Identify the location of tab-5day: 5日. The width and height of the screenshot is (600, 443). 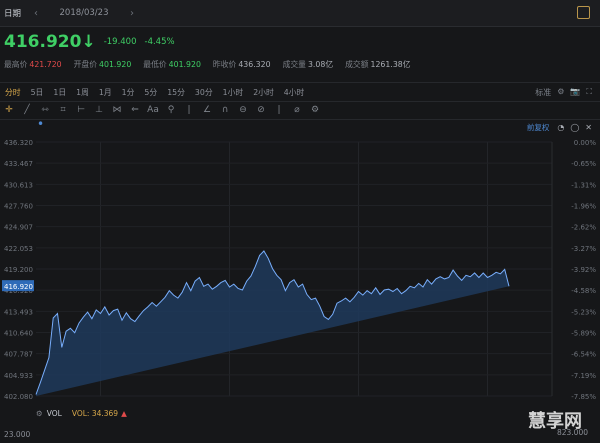
(37, 92).